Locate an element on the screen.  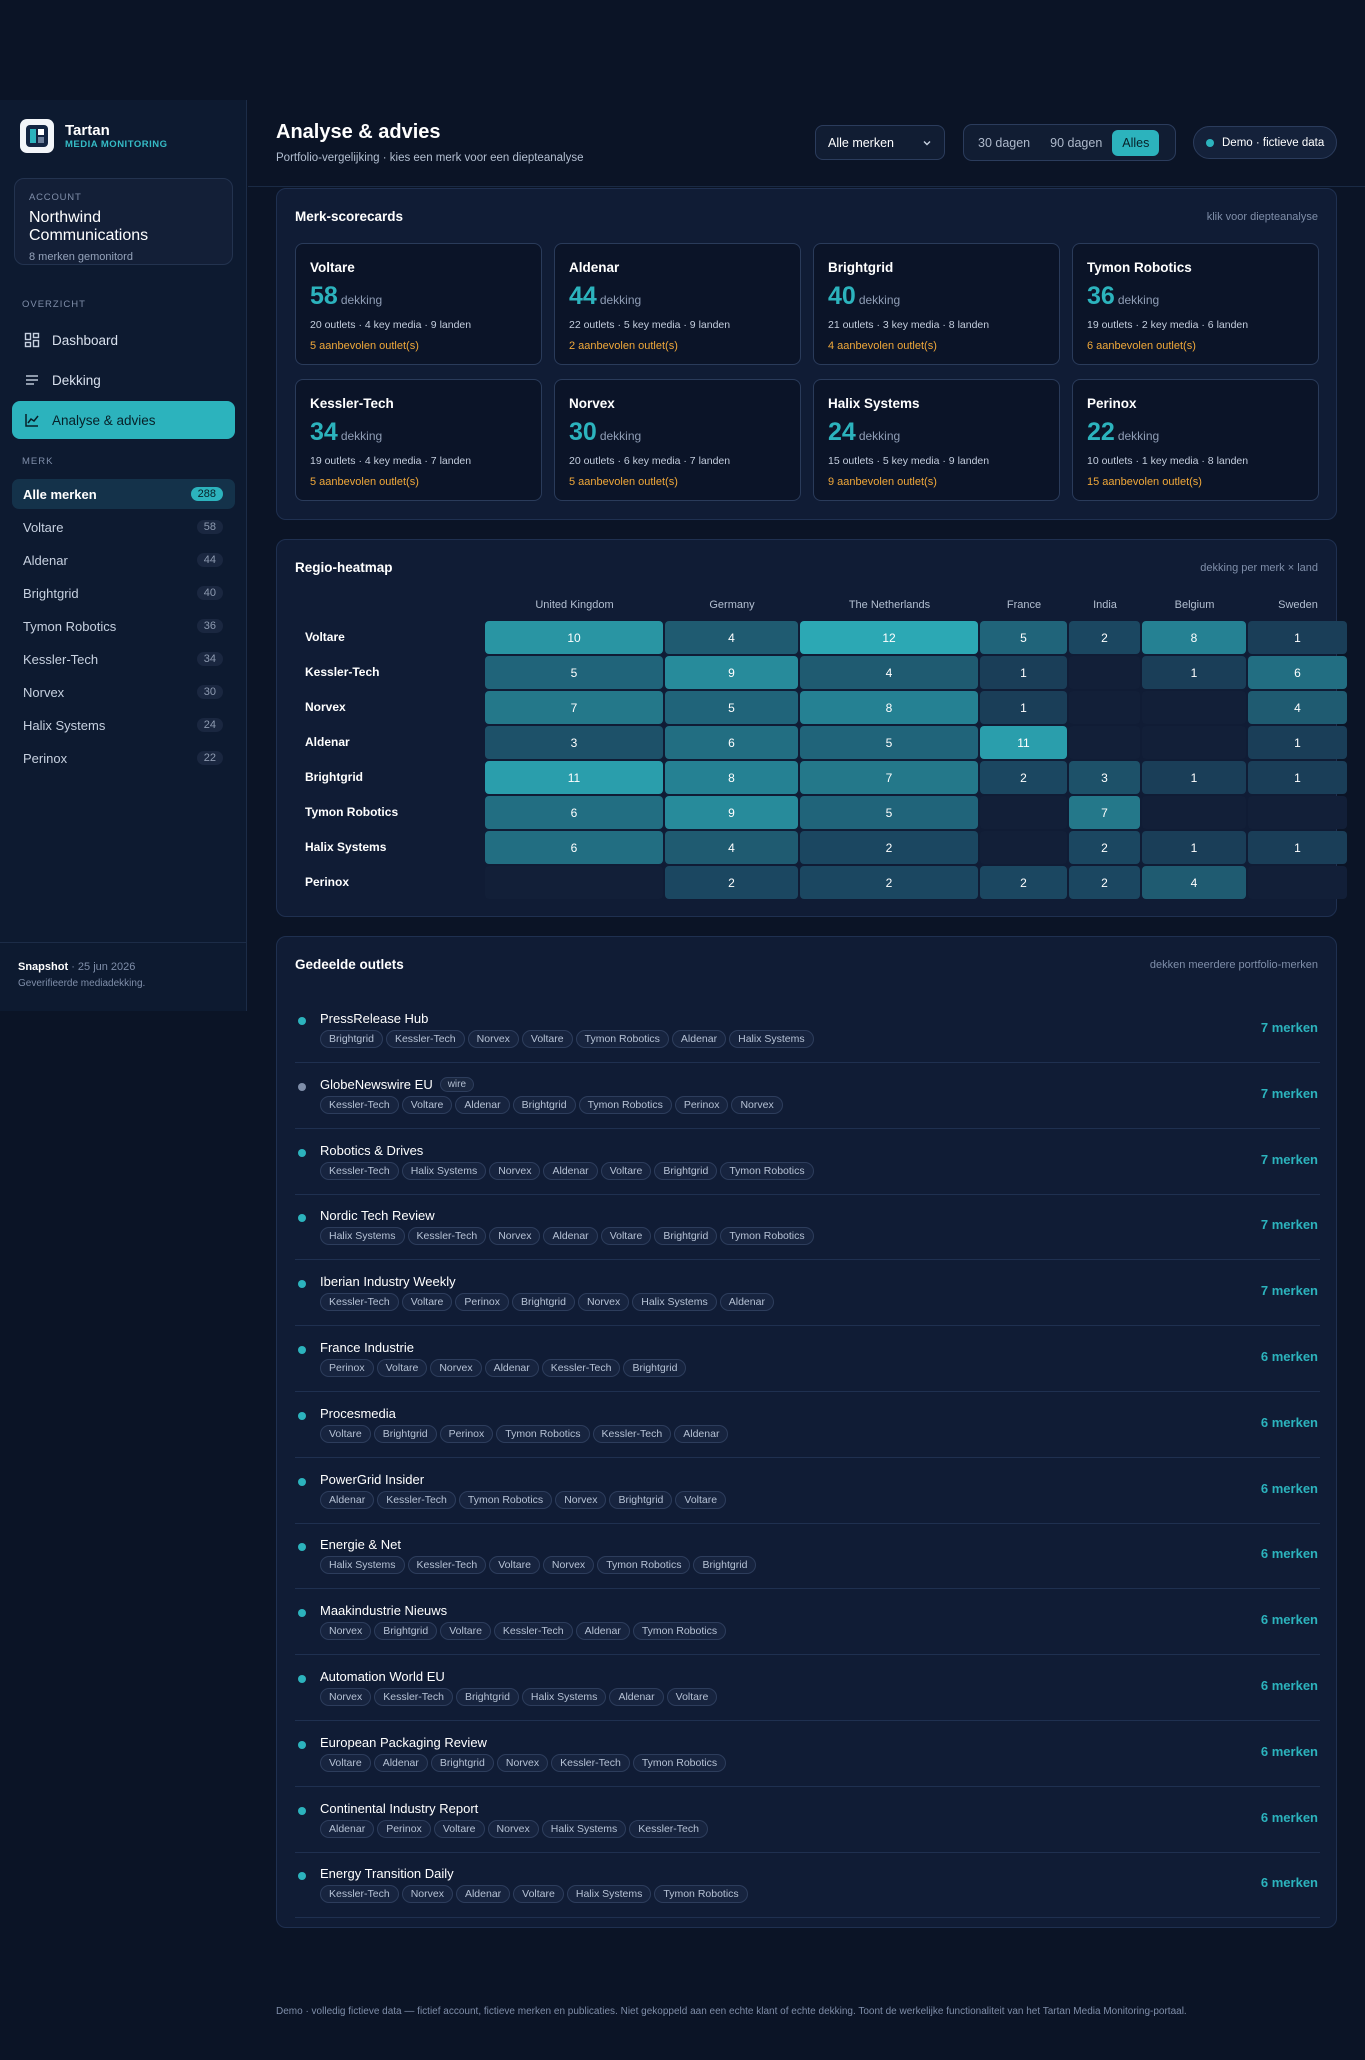
nav-analyse-advies: Analyse & advies is located at coordinates (123, 420).